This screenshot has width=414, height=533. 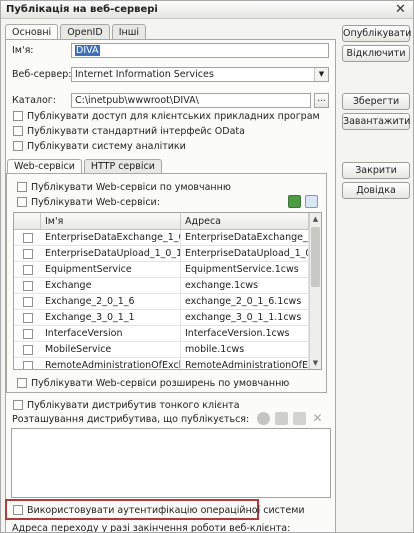 I want to click on row-name: Exchange_2_0_1_6, so click(x=111, y=302).